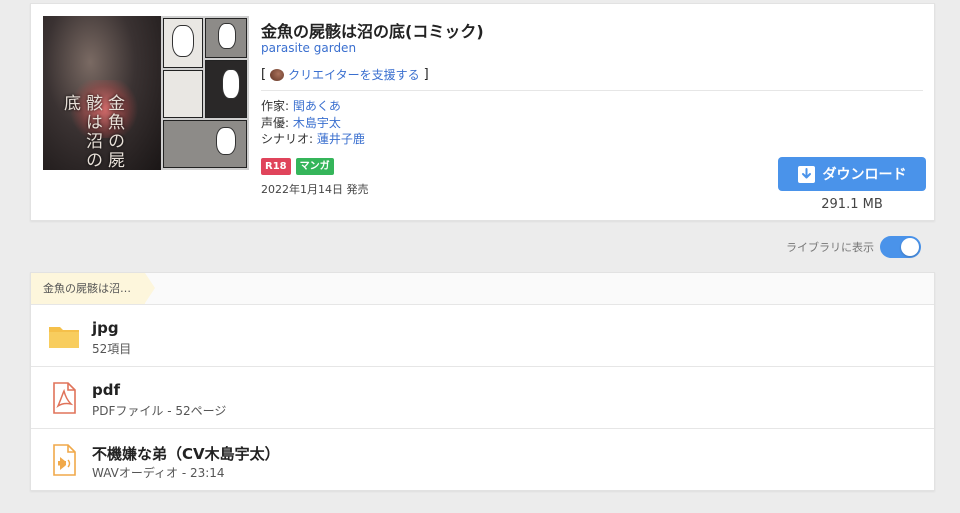  What do you see at coordinates (277, 122) in the screenshot?
I see `credit-key: 声優:` at bounding box center [277, 122].